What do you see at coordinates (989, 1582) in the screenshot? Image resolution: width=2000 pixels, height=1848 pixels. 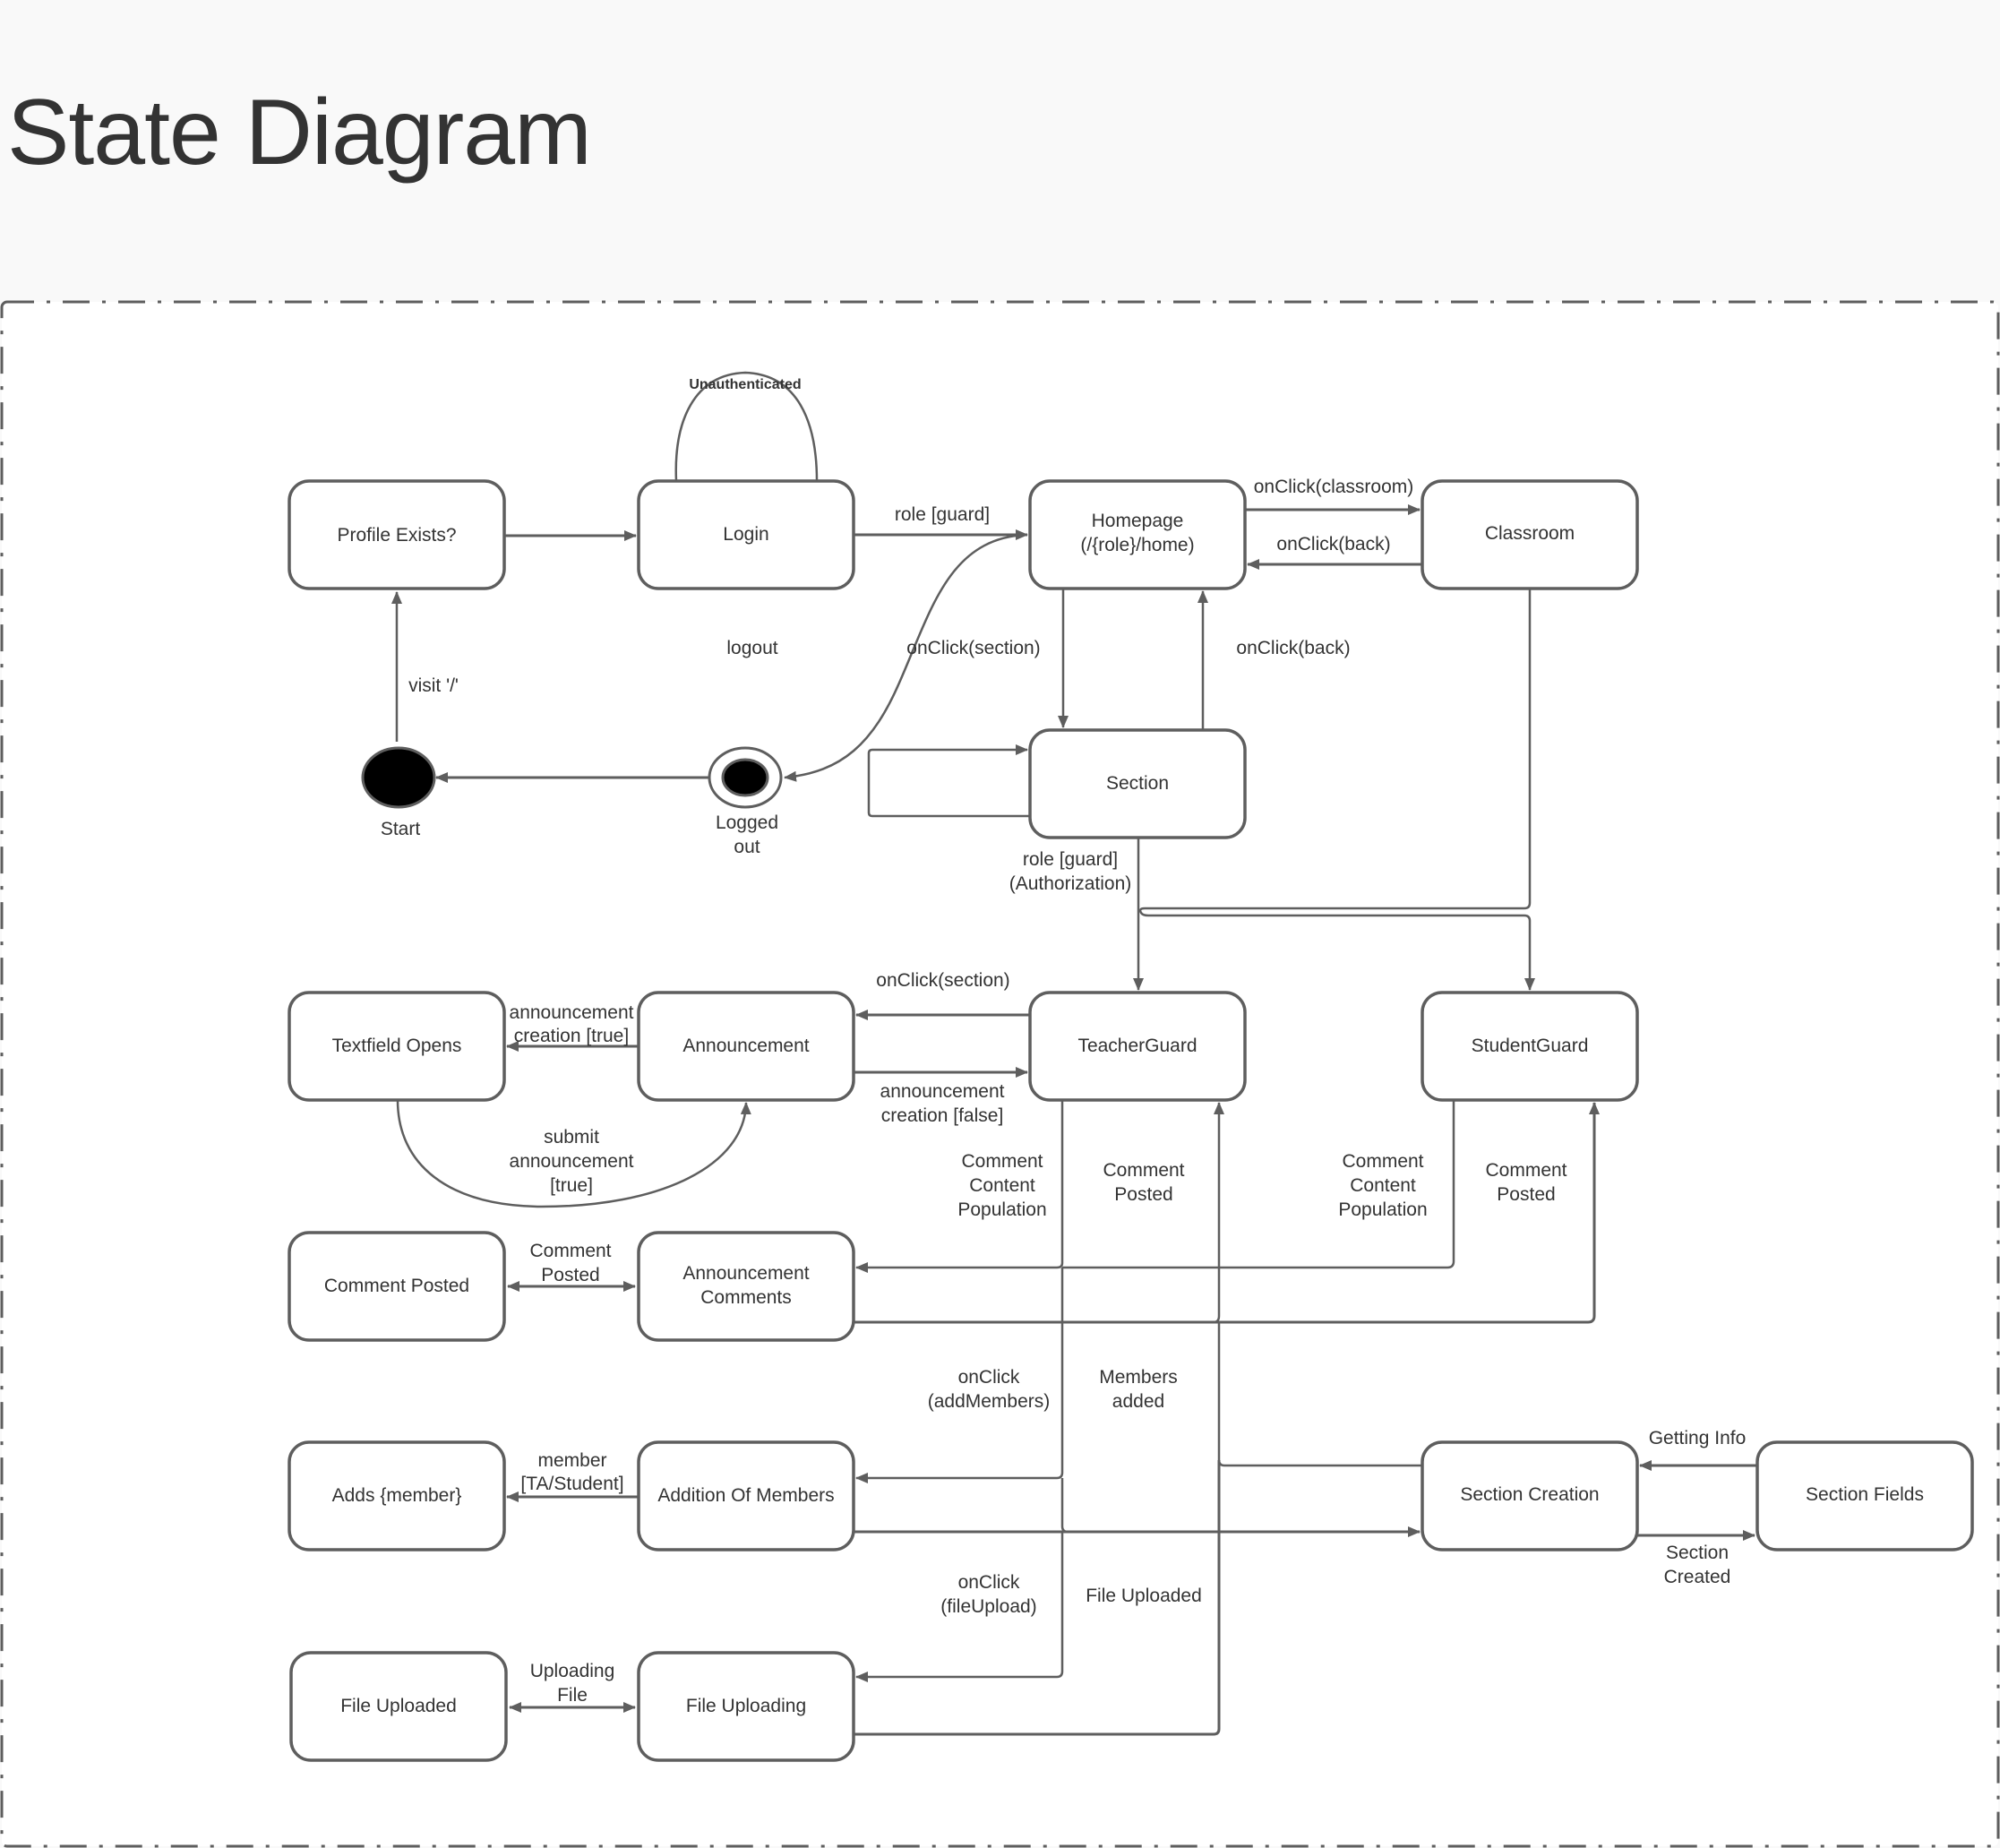 I see `label-onclick-fileupload-line1: onClick` at bounding box center [989, 1582].